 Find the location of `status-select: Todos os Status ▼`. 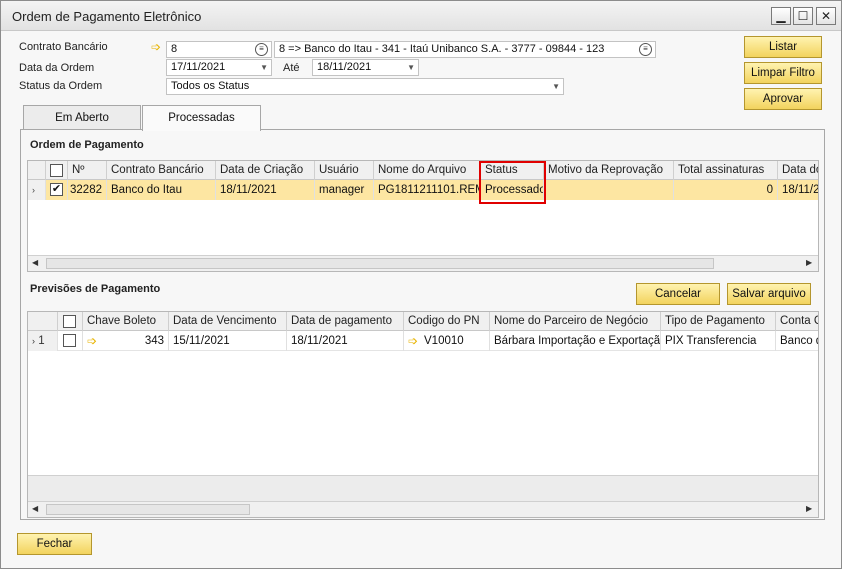

status-select: Todos os Status ▼ is located at coordinates (365, 86).